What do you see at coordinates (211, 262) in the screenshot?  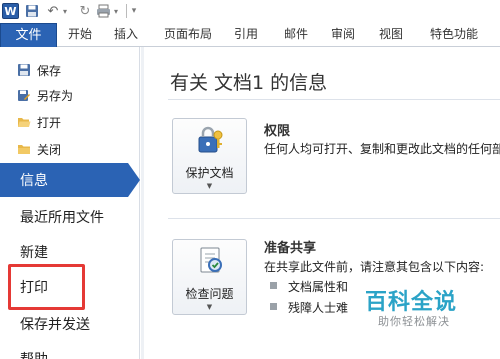 I see `checklist-icon` at bounding box center [211, 262].